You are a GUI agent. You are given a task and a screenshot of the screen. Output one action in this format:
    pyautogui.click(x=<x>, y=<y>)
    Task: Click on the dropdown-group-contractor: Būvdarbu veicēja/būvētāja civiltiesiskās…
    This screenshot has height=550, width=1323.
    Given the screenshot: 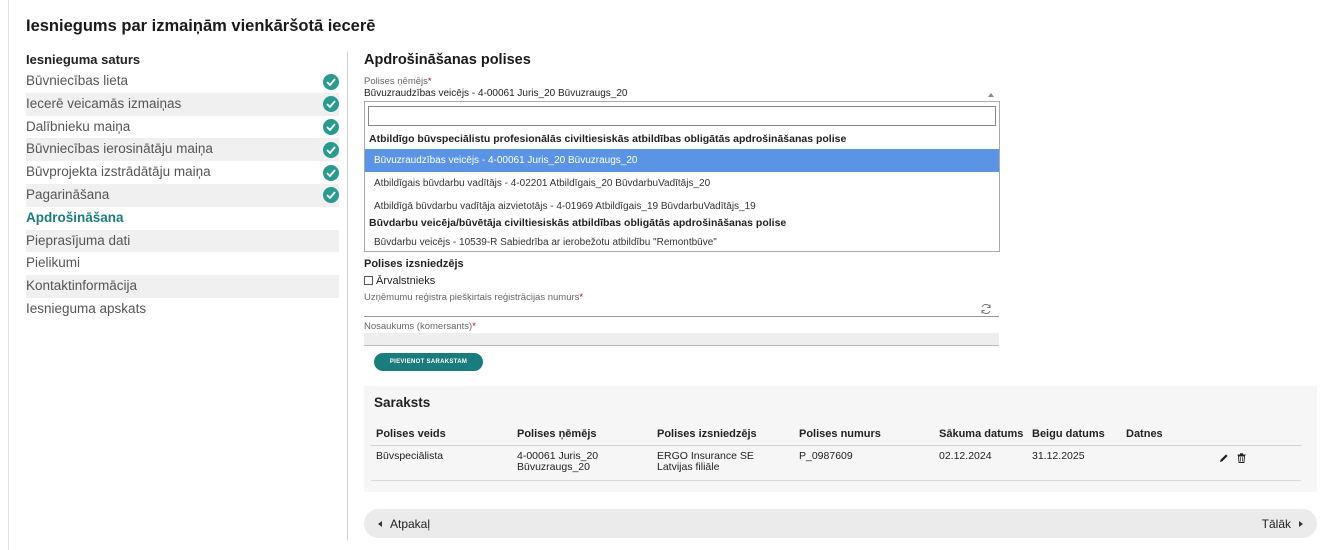 What is the action you would take?
    pyautogui.click(x=578, y=223)
    